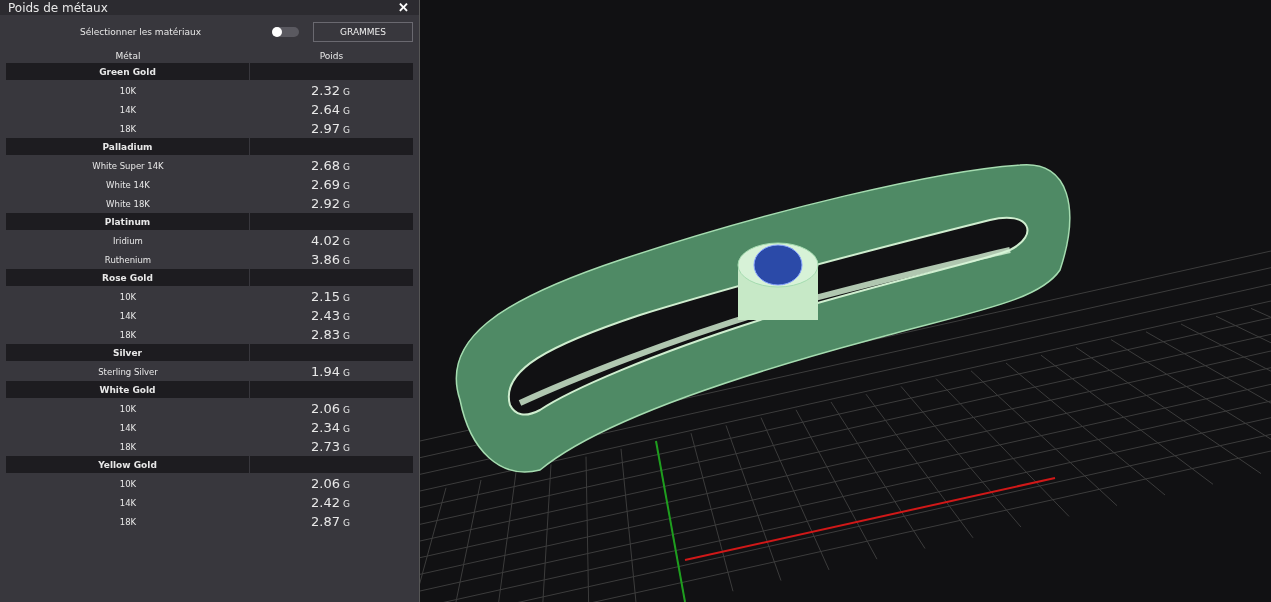 This screenshot has width=1271, height=602. I want to click on close-button: ✕, so click(403, 7).